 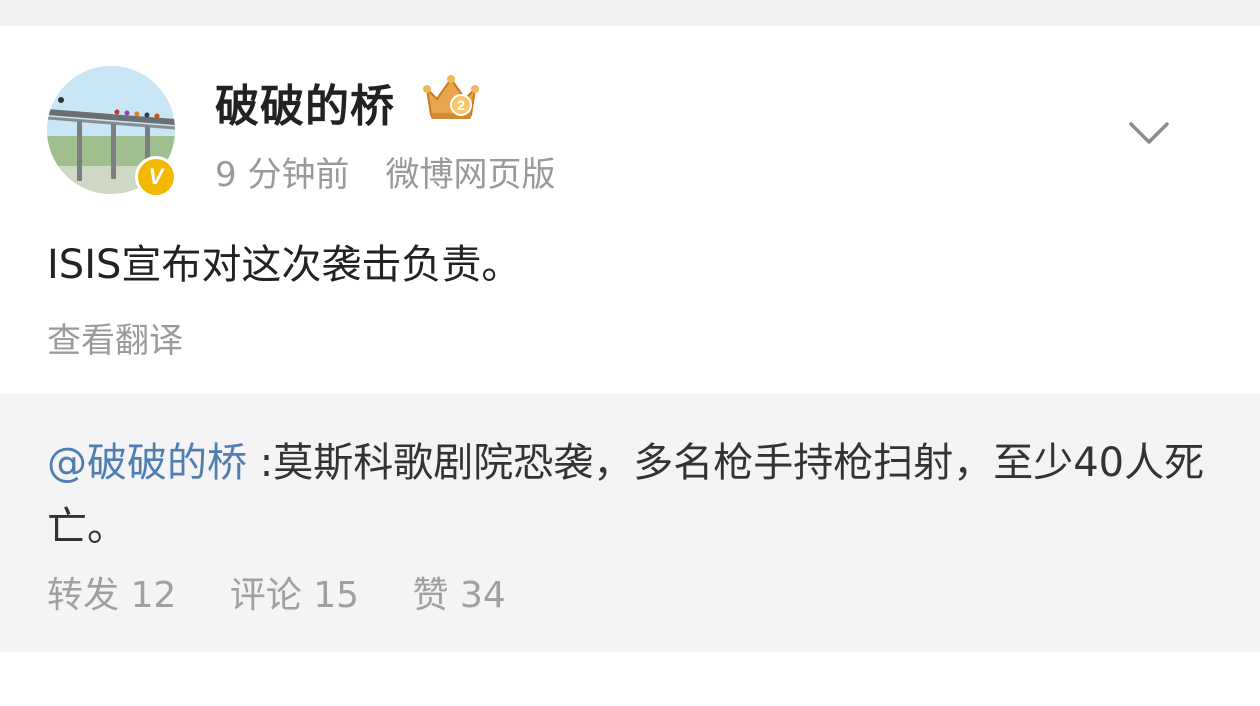 I want to click on mention-link: @破破的桥, so click(x=147, y=463).